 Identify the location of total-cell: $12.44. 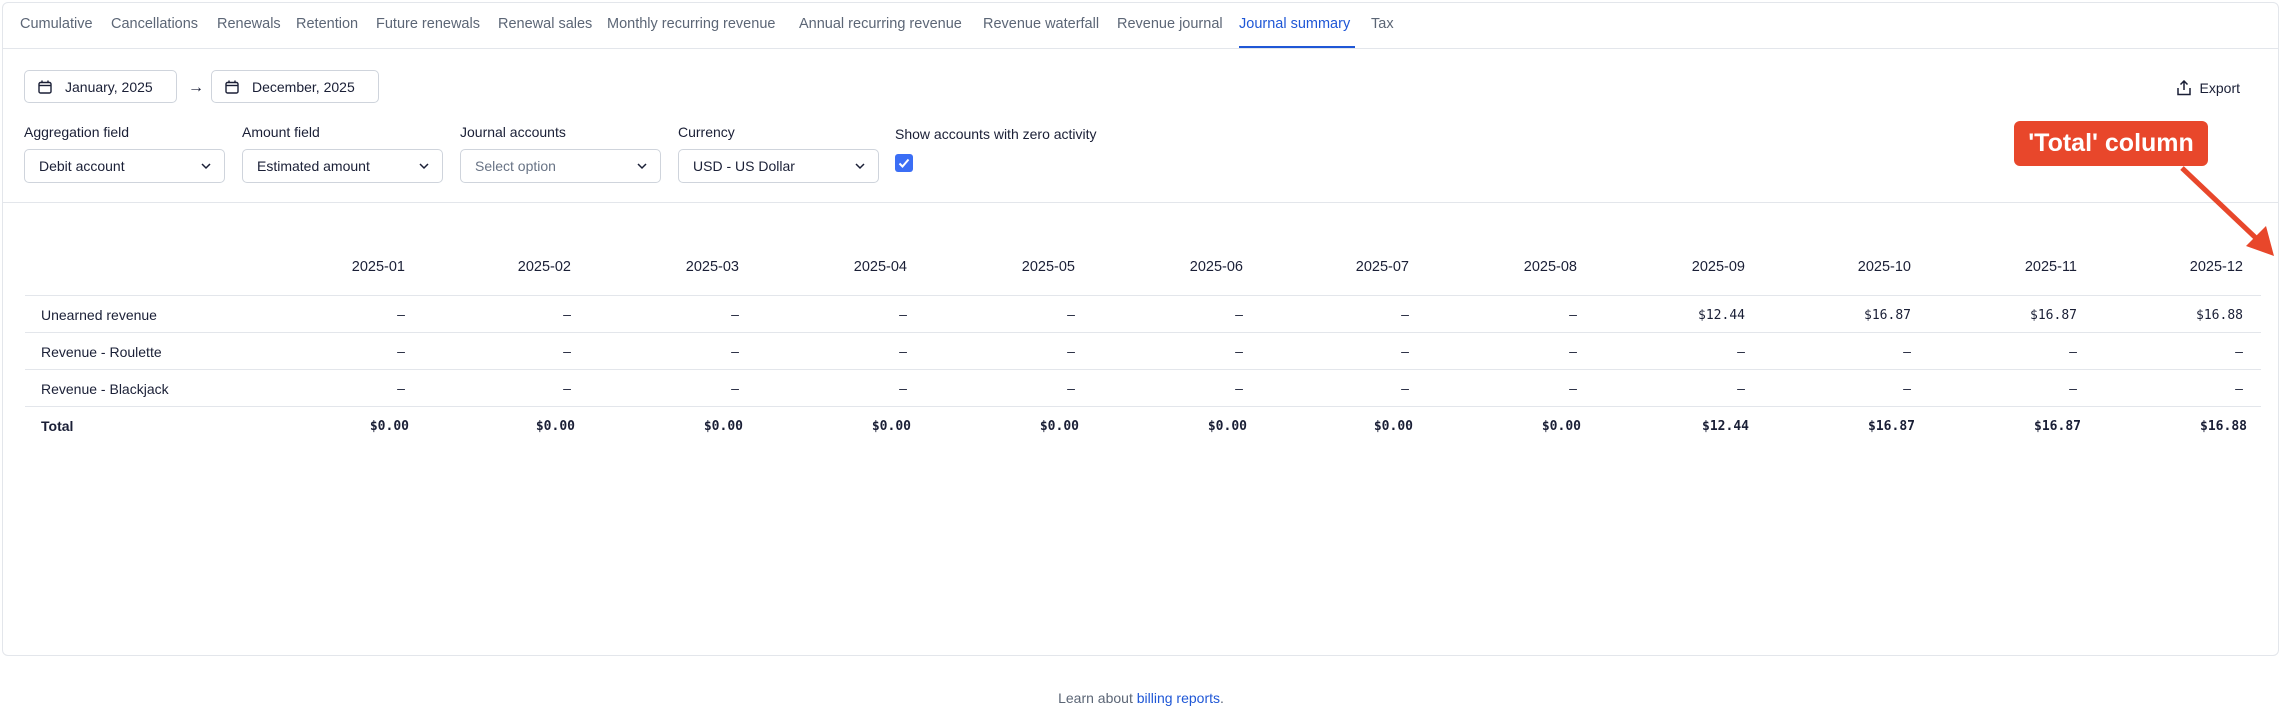
(1725, 426).